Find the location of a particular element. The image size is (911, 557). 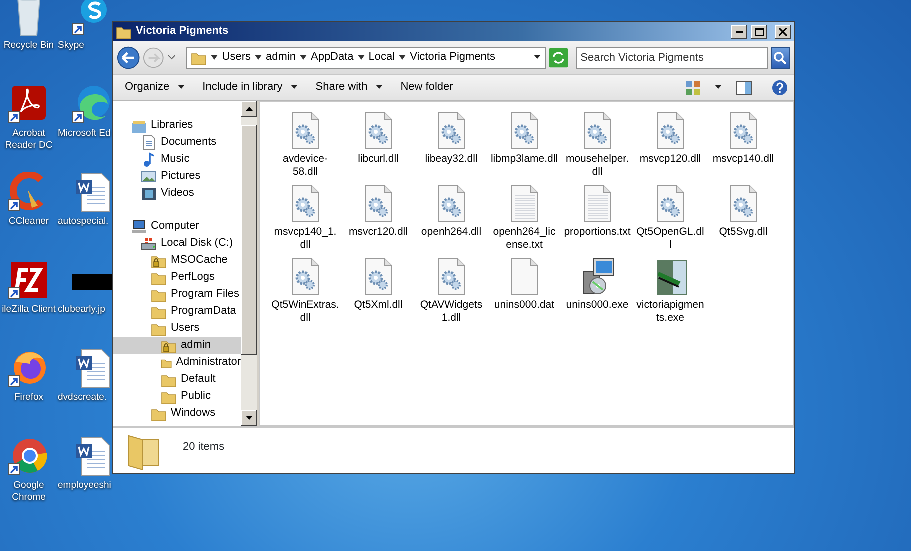

file-name: Qt5OpenGL.dll is located at coordinates (670, 238).